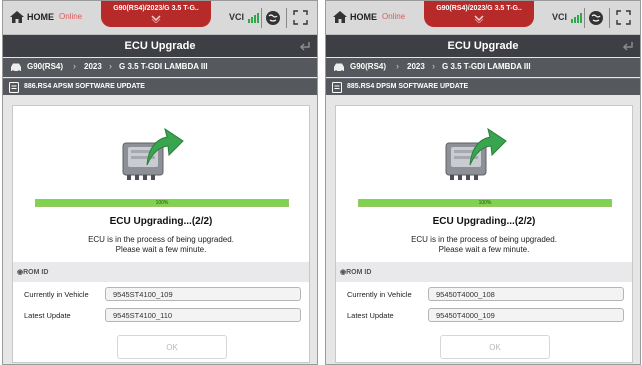 The height and width of the screenshot is (365, 642). Describe the element at coordinates (143, 315) in the screenshot. I see `latest-version-value: 9545ST4100_110` at that location.